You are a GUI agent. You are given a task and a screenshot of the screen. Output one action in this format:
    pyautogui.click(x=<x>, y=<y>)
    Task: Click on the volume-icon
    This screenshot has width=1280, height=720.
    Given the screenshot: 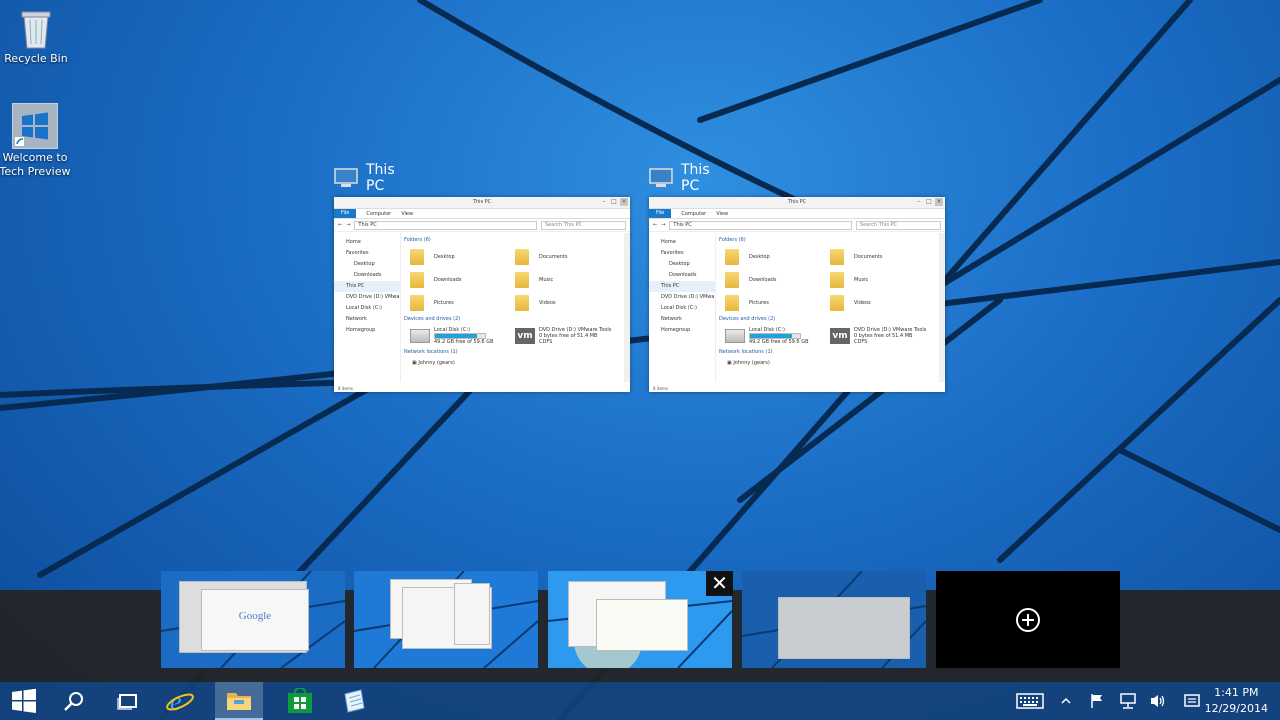 What is the action you would take?
    pyautogui.click(x=1158, y=701)
    